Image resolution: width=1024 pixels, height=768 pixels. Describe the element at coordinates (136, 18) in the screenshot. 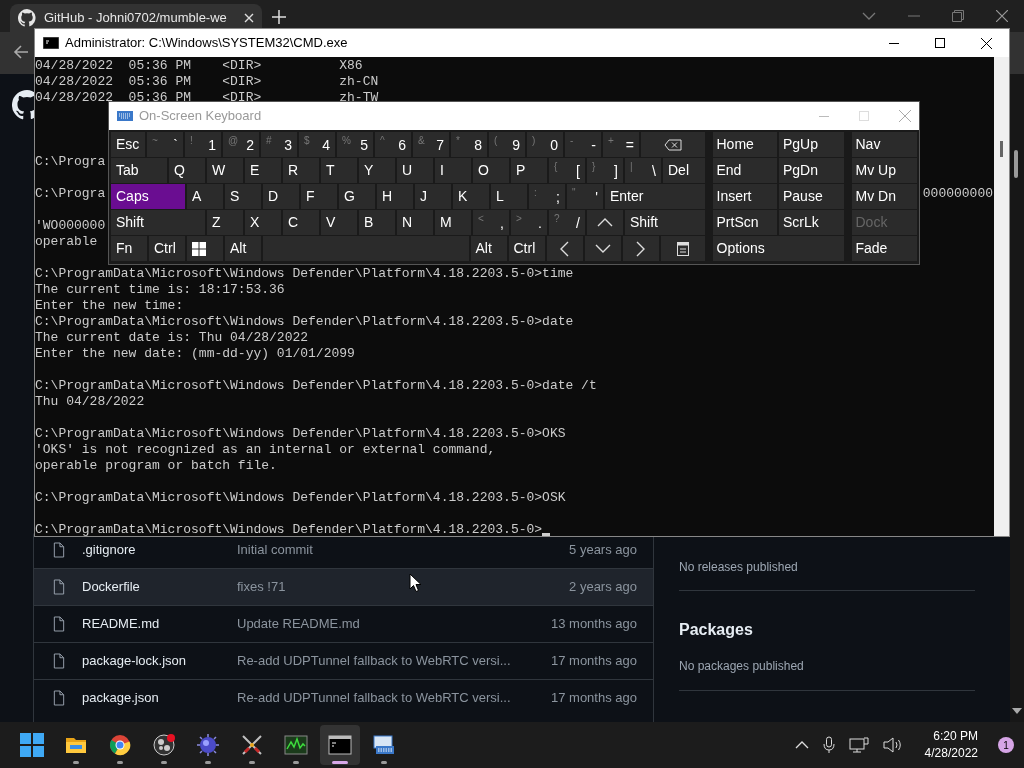

I see `tab-title: GitHub - Johni0702/mumble-we` at that location.